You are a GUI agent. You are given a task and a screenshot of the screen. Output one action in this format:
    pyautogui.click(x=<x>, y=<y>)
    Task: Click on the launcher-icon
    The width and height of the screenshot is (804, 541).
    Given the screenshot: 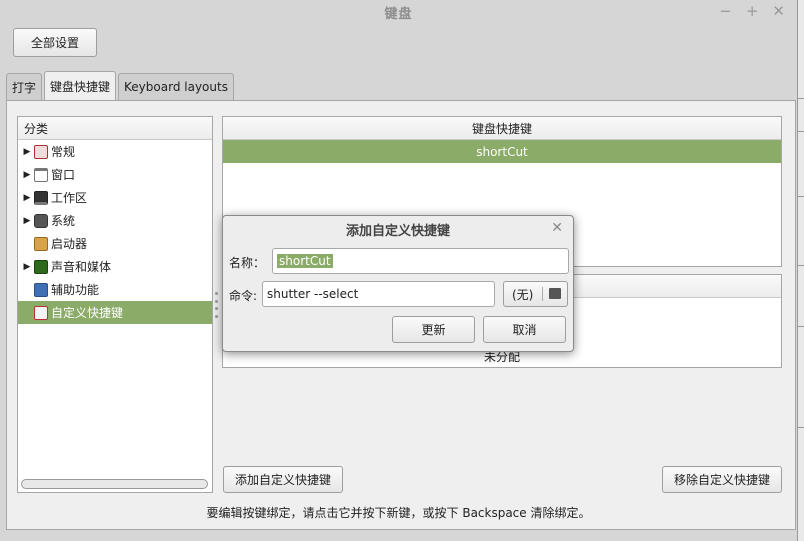 What is the action you would take?
    pyautogui.click(x=41, y=243)
    